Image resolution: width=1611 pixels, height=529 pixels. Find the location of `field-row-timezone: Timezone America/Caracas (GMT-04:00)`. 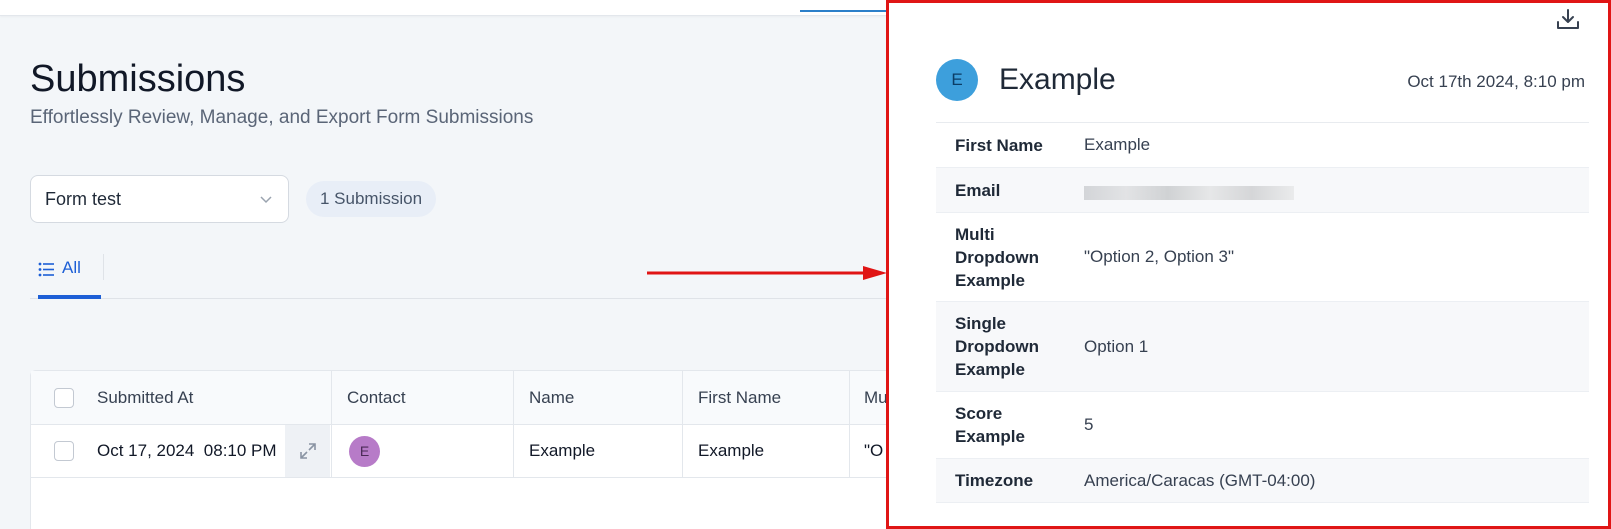

field-row-timezone: Timezone America/Caracas (GMT-04:00) is located at coordinates (1262, 481).